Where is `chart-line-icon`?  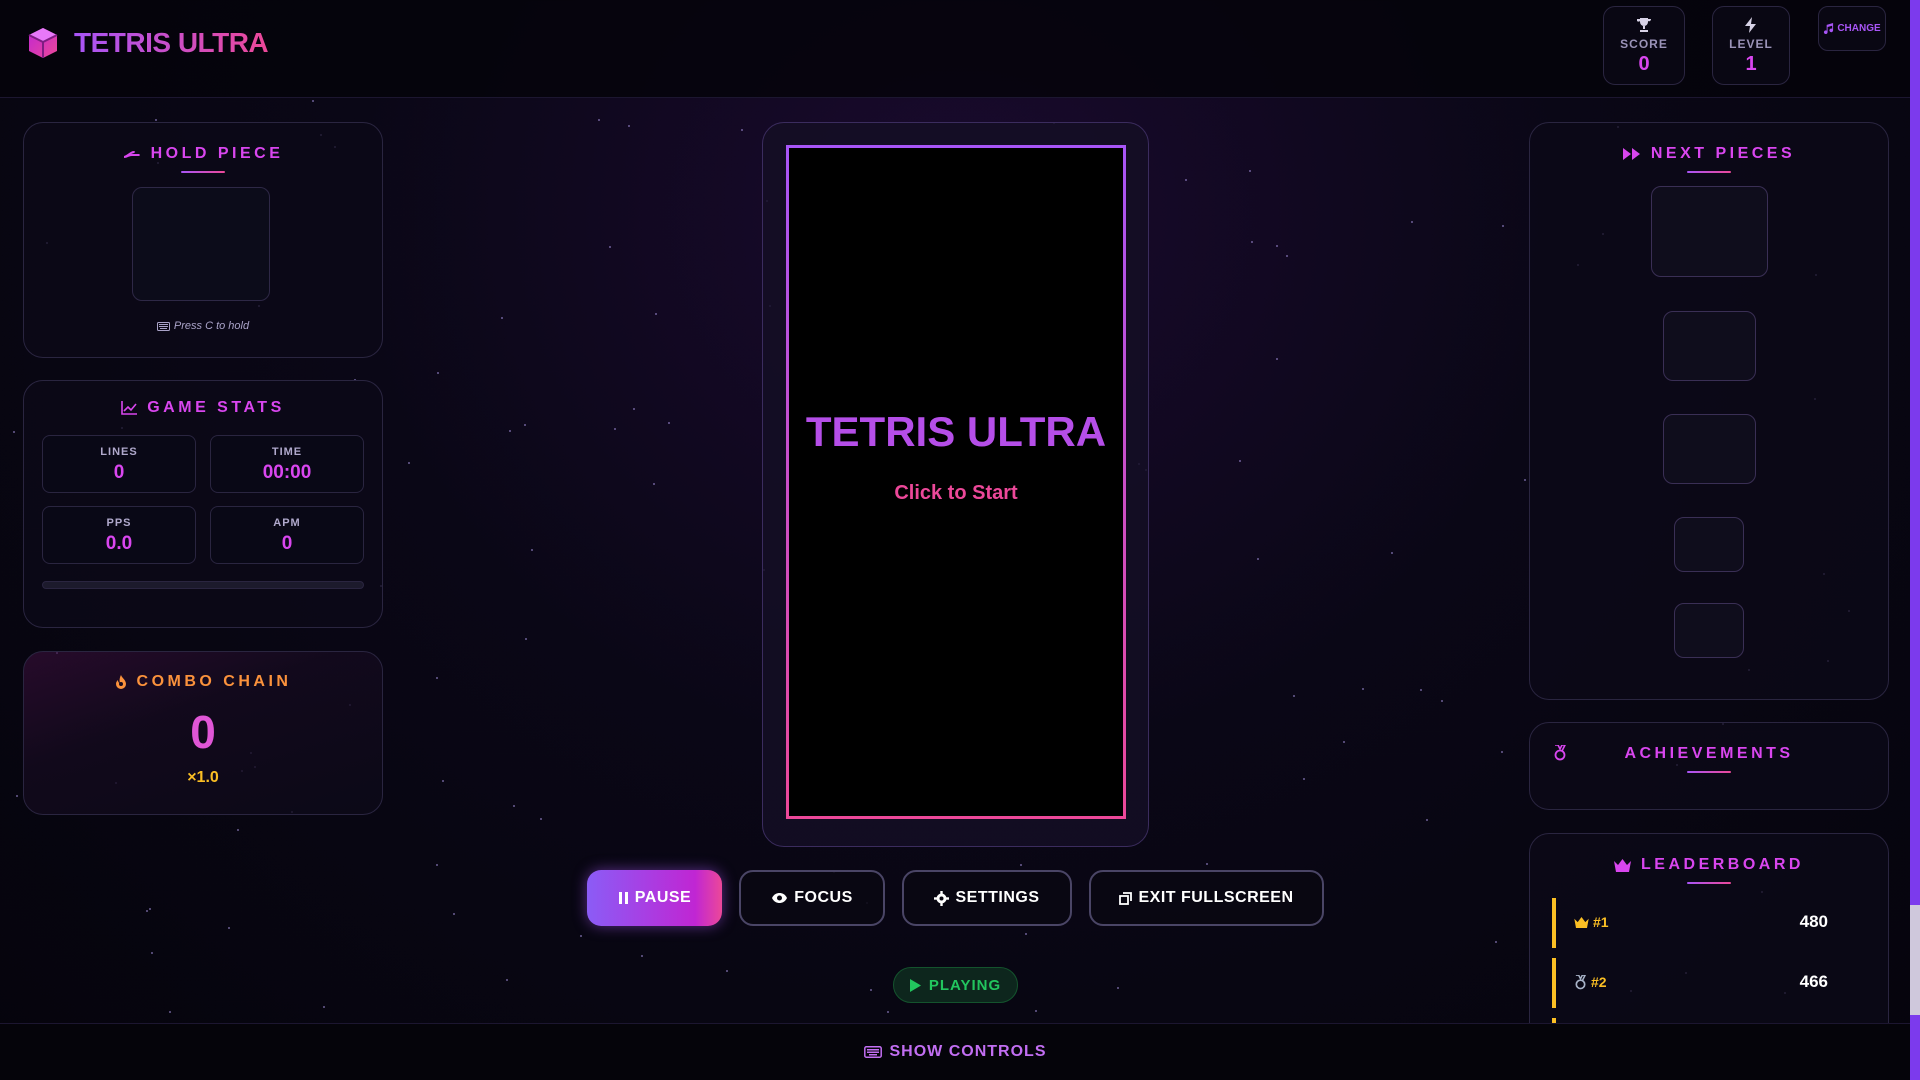
chart-line-icon is located at coordinates (129, 408).